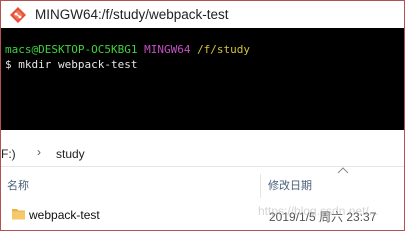 This screenshot has width=405, height=240. What do you see at coordinates (202, 154) in the screenshot?
I see `address-bar: F:) › study` at bounding box center [202, 154].